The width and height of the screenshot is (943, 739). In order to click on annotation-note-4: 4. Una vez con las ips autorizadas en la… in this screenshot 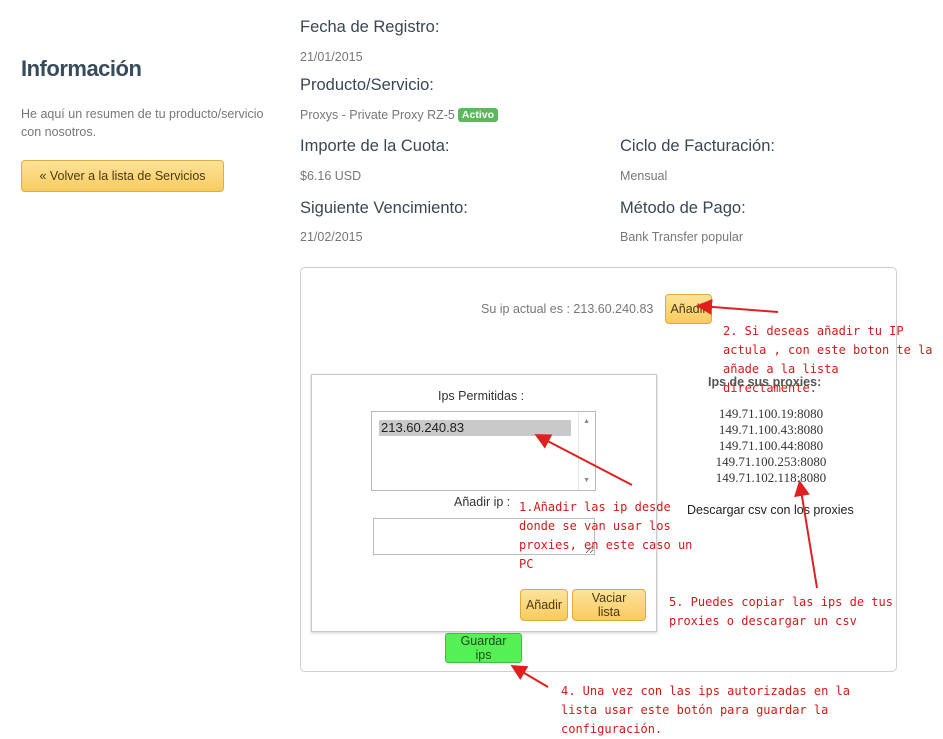, I will do `click(705, 710)`.